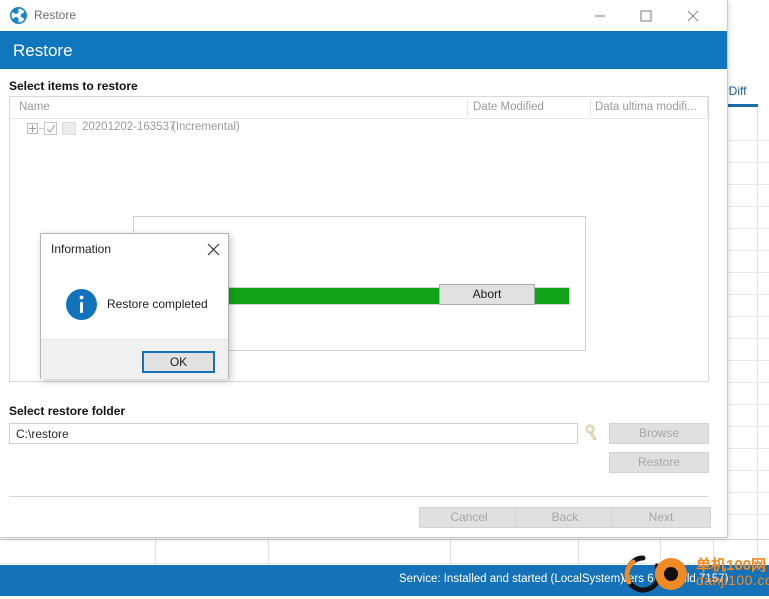  I want to click on title-bar: Restore, so click(363, 15).